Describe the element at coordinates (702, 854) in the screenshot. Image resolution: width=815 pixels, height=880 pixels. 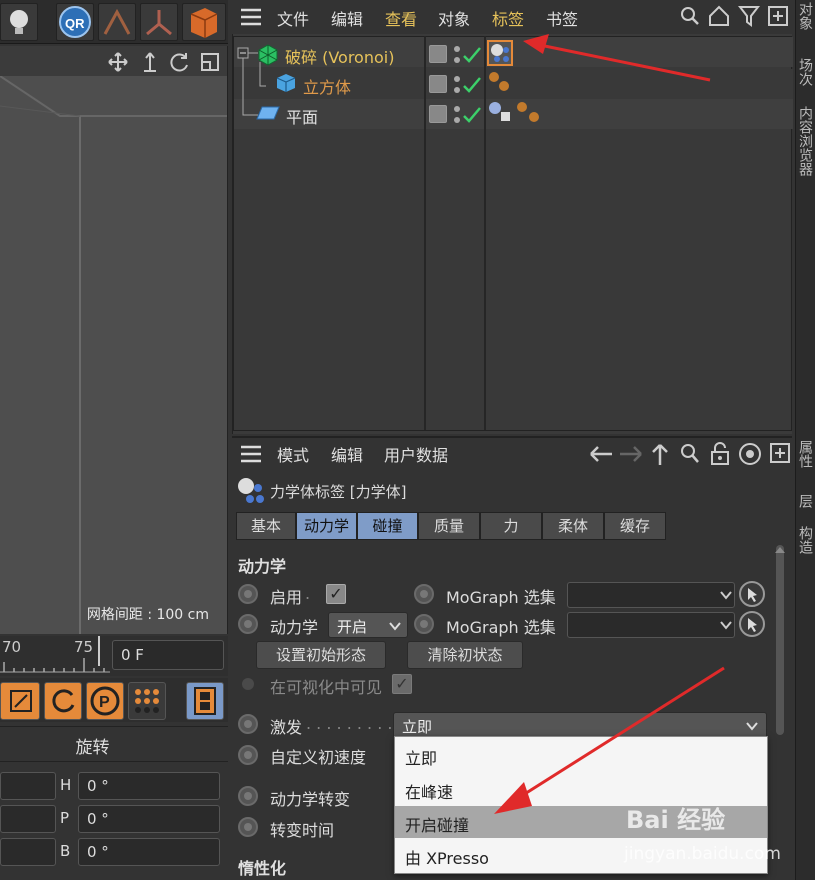
I see `baidu-watermark-url: jingyan.baidu.com` at that location.